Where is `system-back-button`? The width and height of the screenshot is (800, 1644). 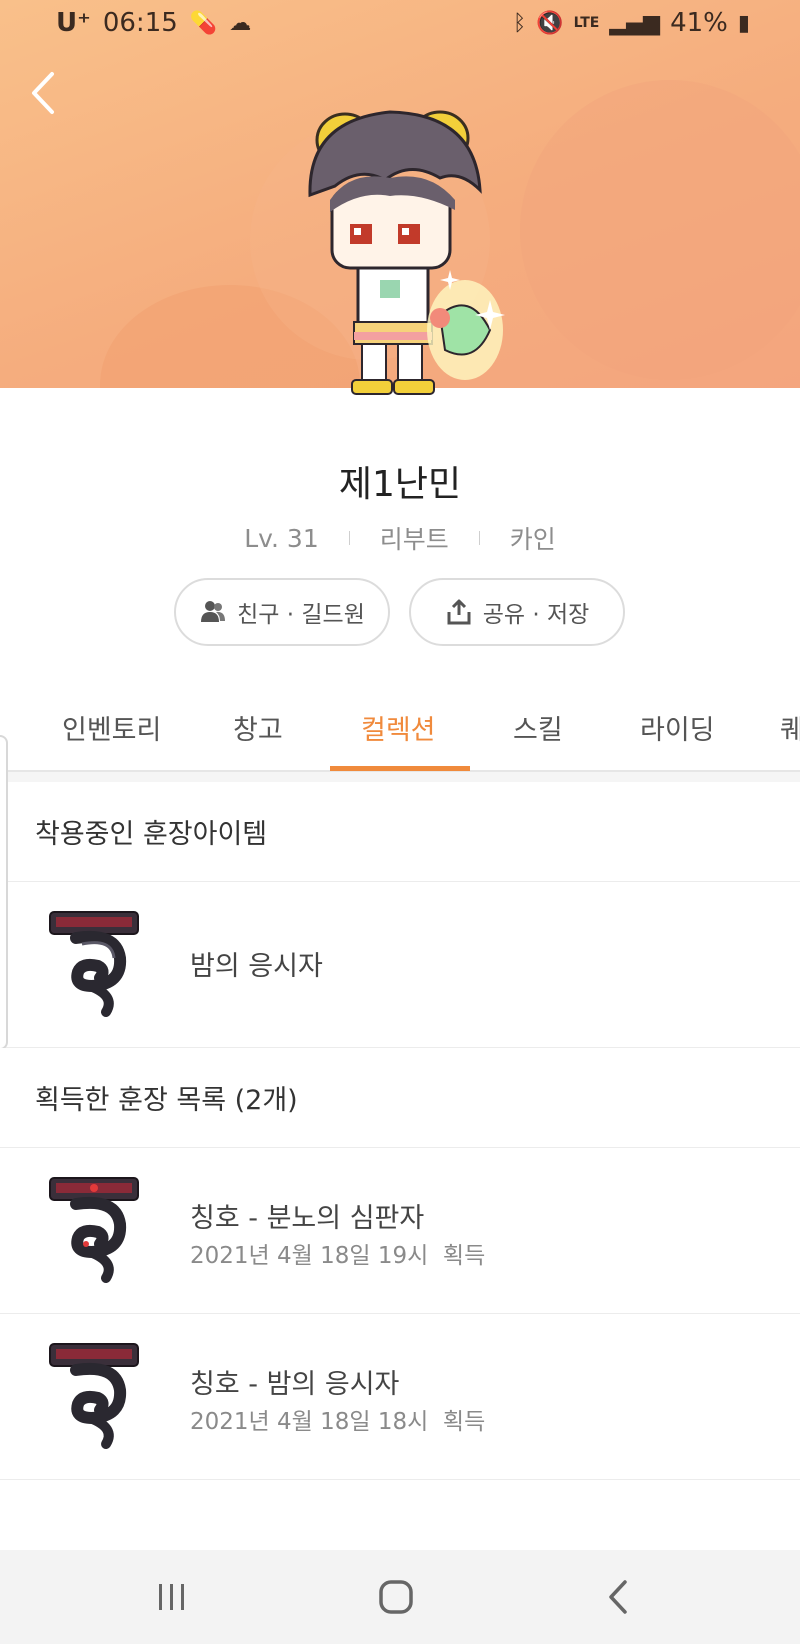
system-back-button is located at coordinates (620, 1597).